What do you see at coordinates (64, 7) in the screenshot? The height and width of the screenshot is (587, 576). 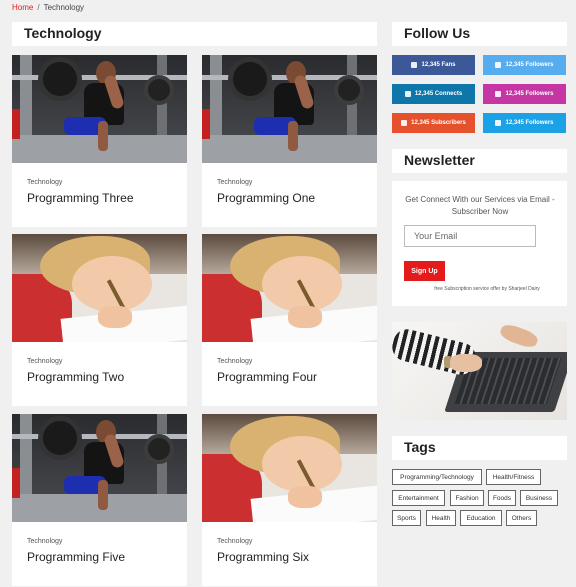 I see `breadcrumb-current: Technology` at bounding box center [64, 7].